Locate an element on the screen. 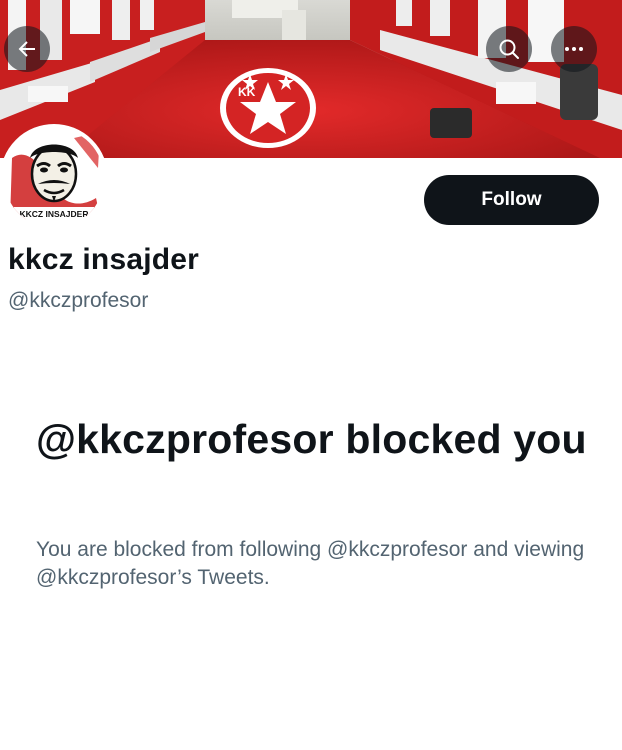 Image resolution: width=622 pixels, height=750 pixels. search-button is located at coordinates (509, 49).